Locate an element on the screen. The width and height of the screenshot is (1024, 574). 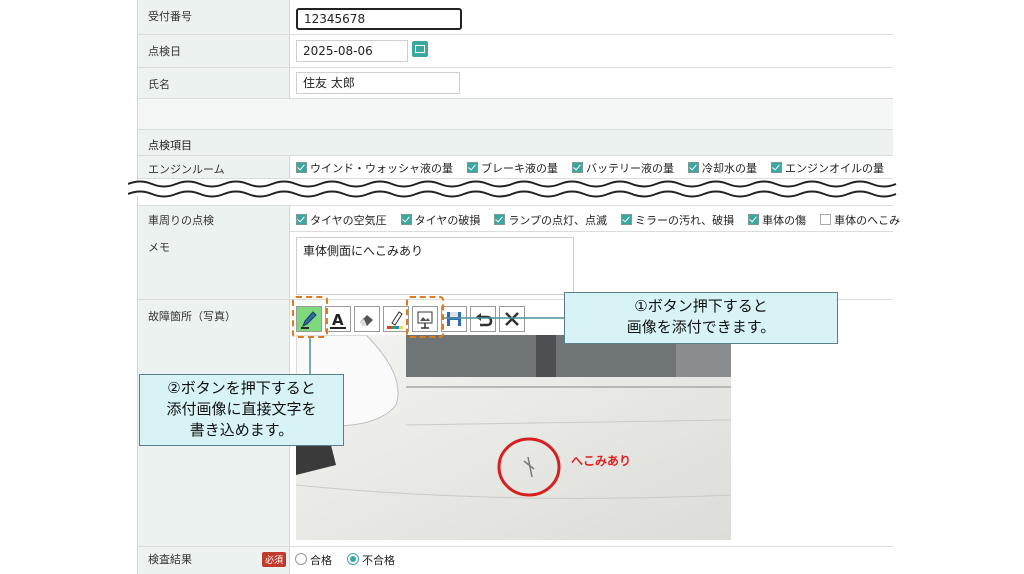
callout-1-line-1: ①ボタン押下すると is located at coordinates (701, 306).